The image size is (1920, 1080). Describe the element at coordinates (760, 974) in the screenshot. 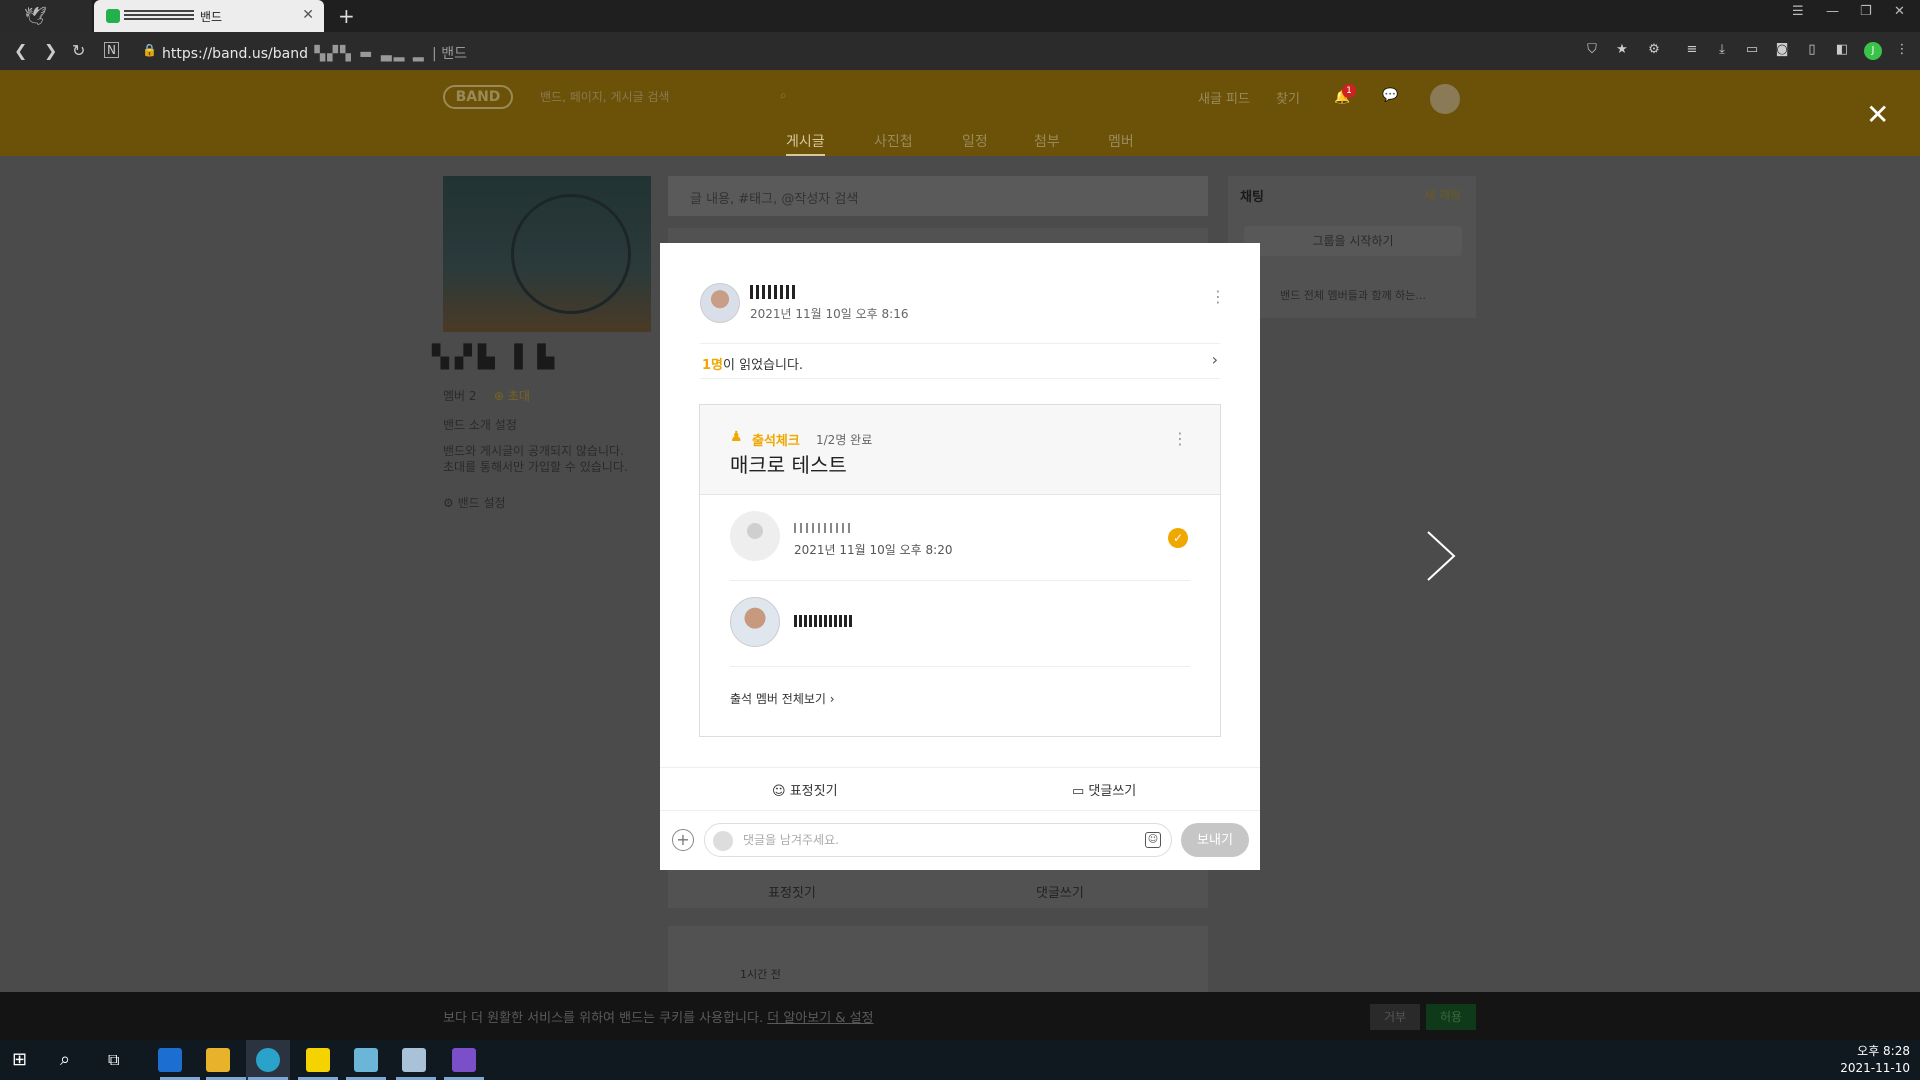

I see `second-post-time: 1시간 전` at that location.